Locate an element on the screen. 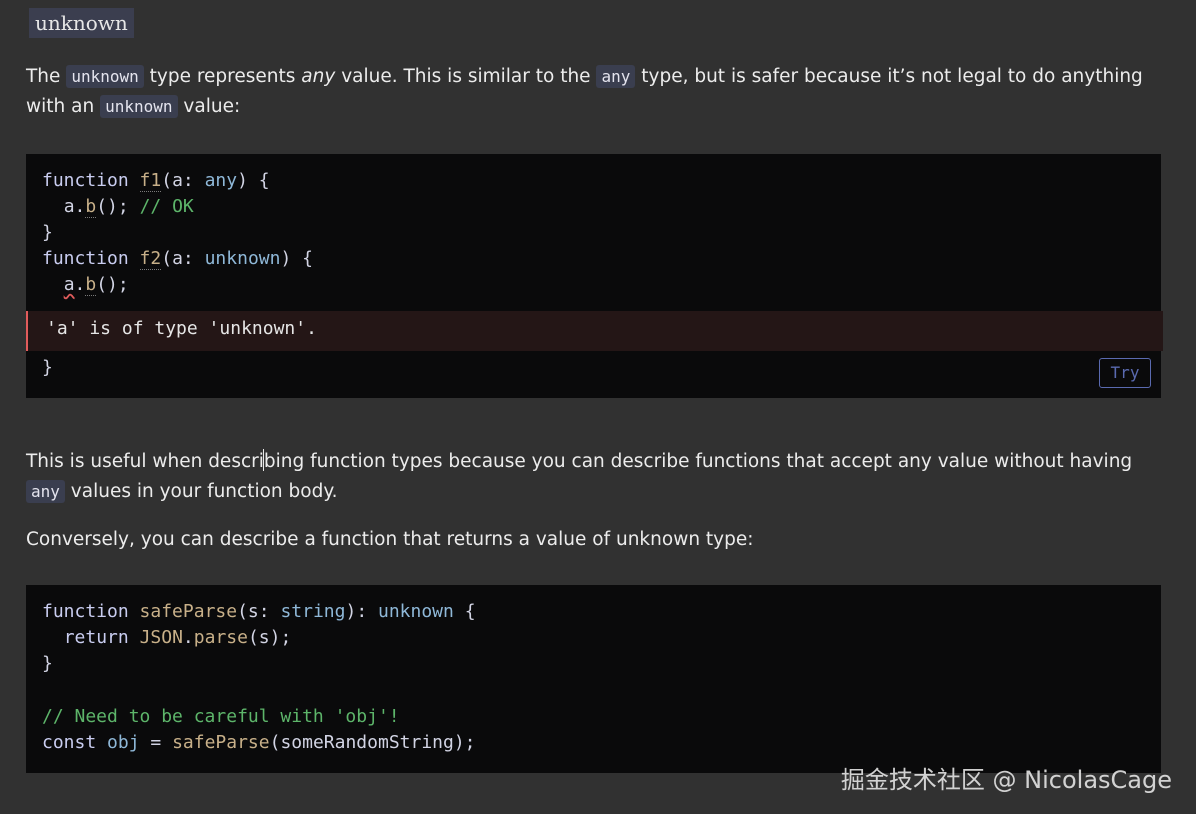  code-line: function safeParse(s: string): unknown { is located at coordinates (259, 611).